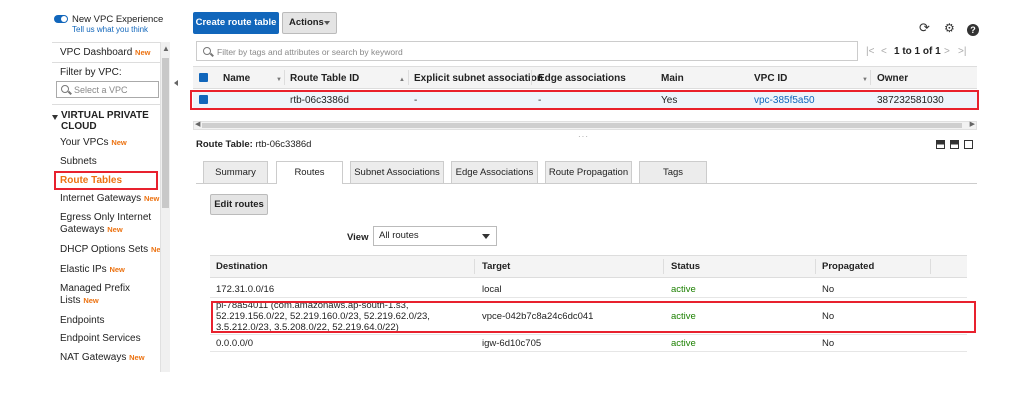 This screenshot has height=414, width=1024. What do you see at coordinates (92, 270) in the screenshot?
I see `sidebar-item-elastic-ips: Elastic IPs New` at bounding box center [92, 270].